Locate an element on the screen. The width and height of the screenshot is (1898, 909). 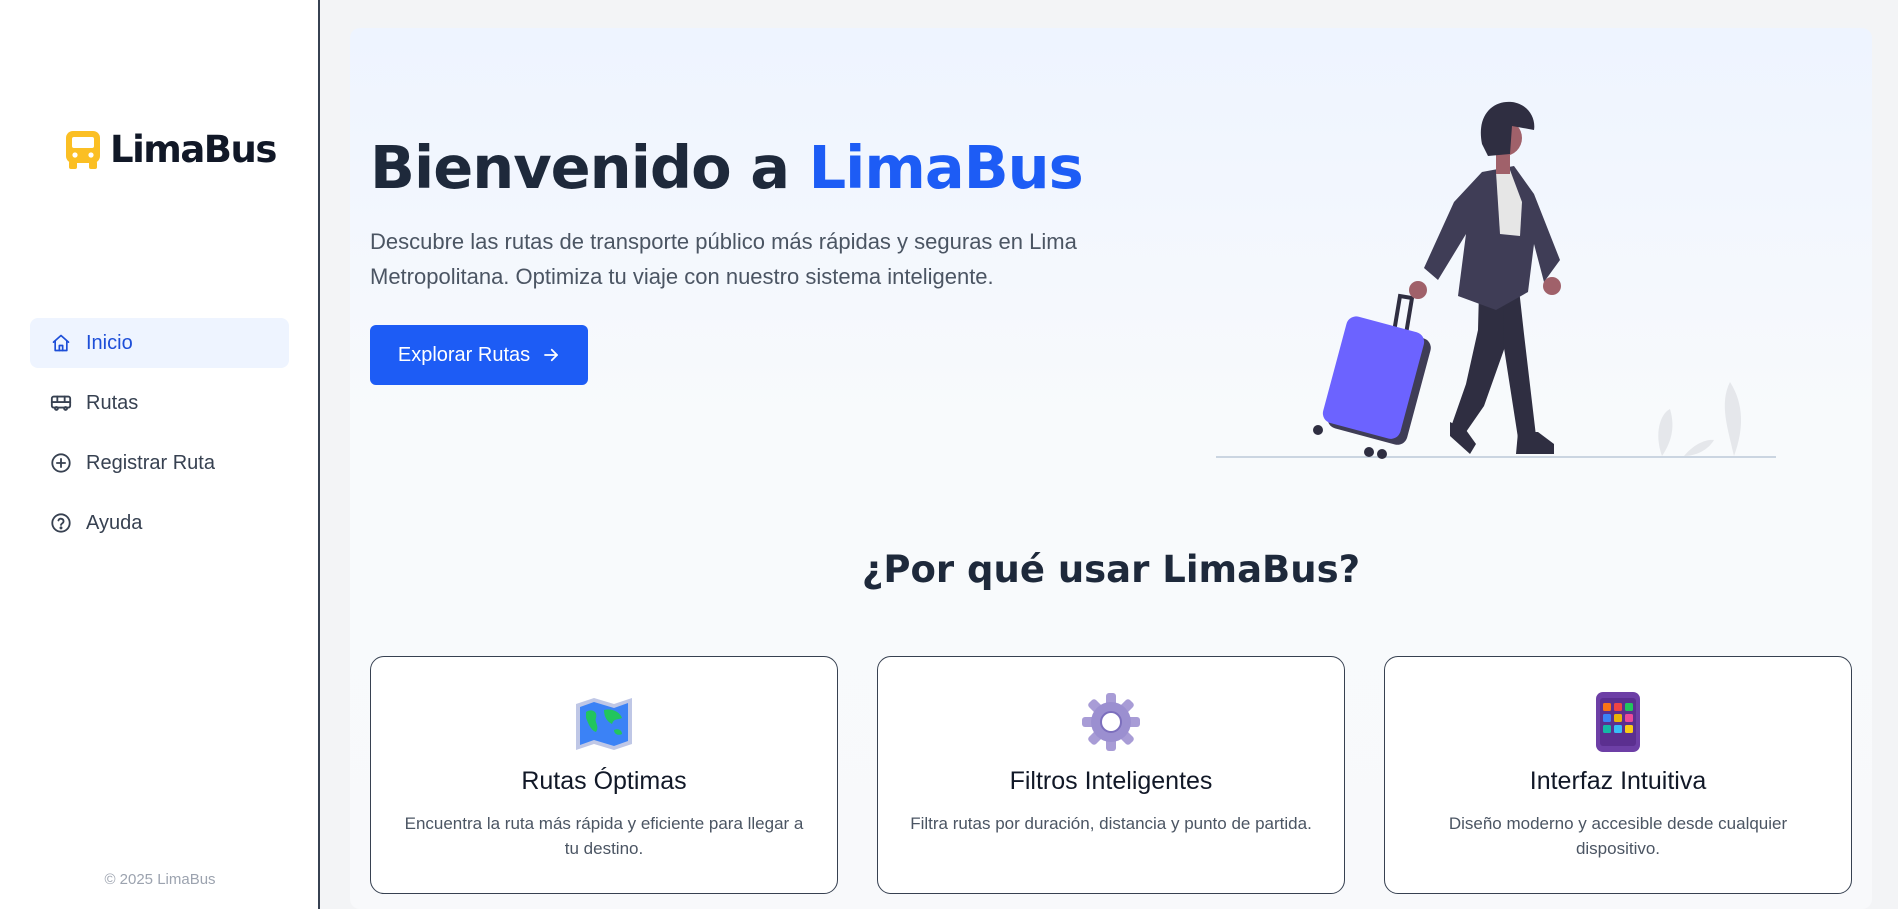
sidebar-nav: Inicio Rutas Registrar Ruta Ayuda is located at coordinates (159, 438).